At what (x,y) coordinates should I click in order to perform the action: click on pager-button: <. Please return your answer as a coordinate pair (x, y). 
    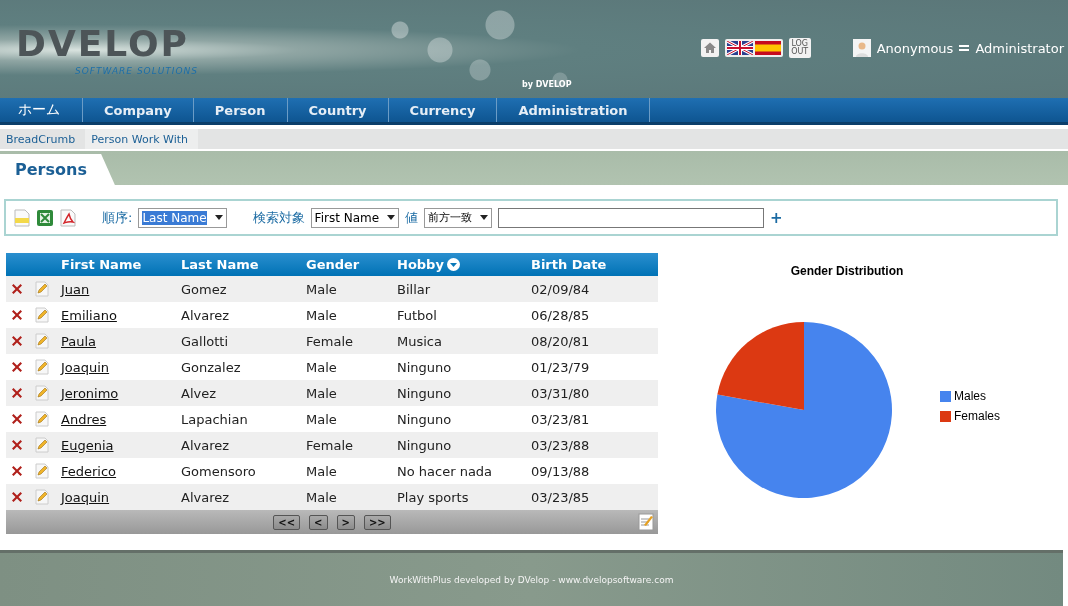
    Looking at the image, I should click on (318, 522).